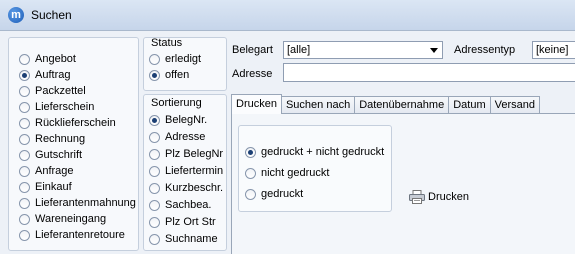  What do you see at coordinates (67, 123) in the screenshot?
I see `doctype-option-ruecklieferschein: Rücklieferschein` at bounding box center [67, 123].